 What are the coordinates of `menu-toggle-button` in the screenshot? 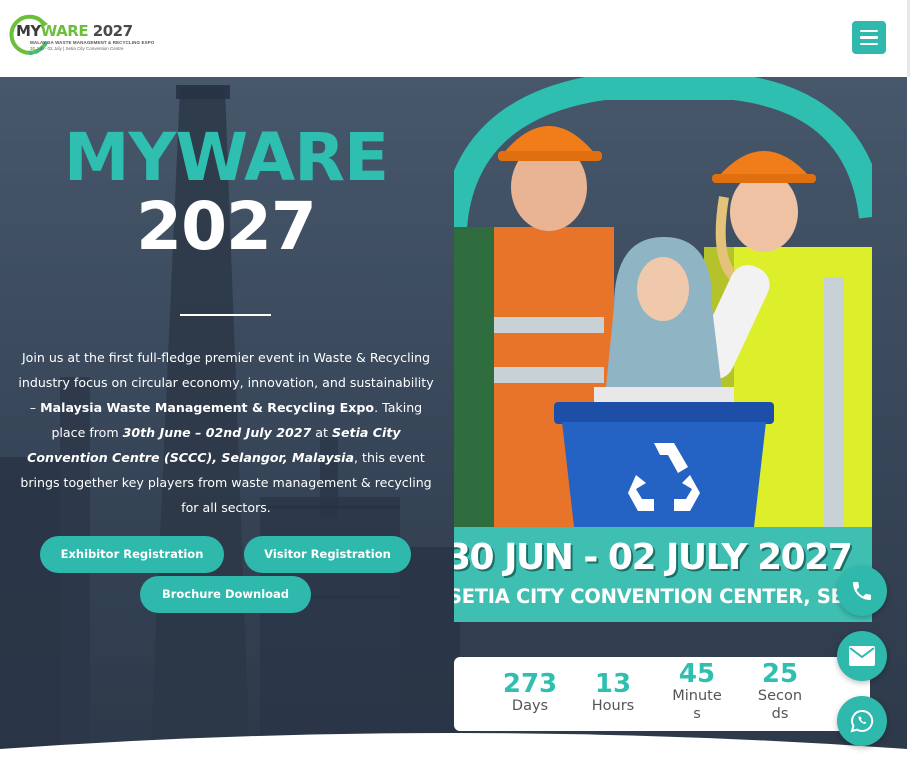 It's located at (869, 37).